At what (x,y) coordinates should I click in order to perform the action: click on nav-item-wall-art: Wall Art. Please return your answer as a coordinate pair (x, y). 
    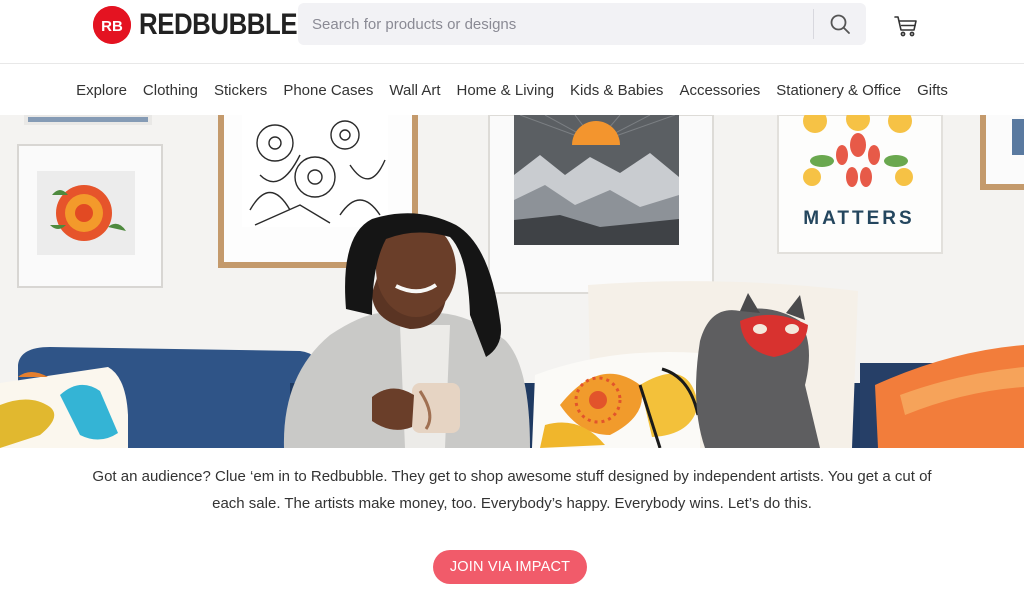
    Looking at the image, I should click on (414, 90).